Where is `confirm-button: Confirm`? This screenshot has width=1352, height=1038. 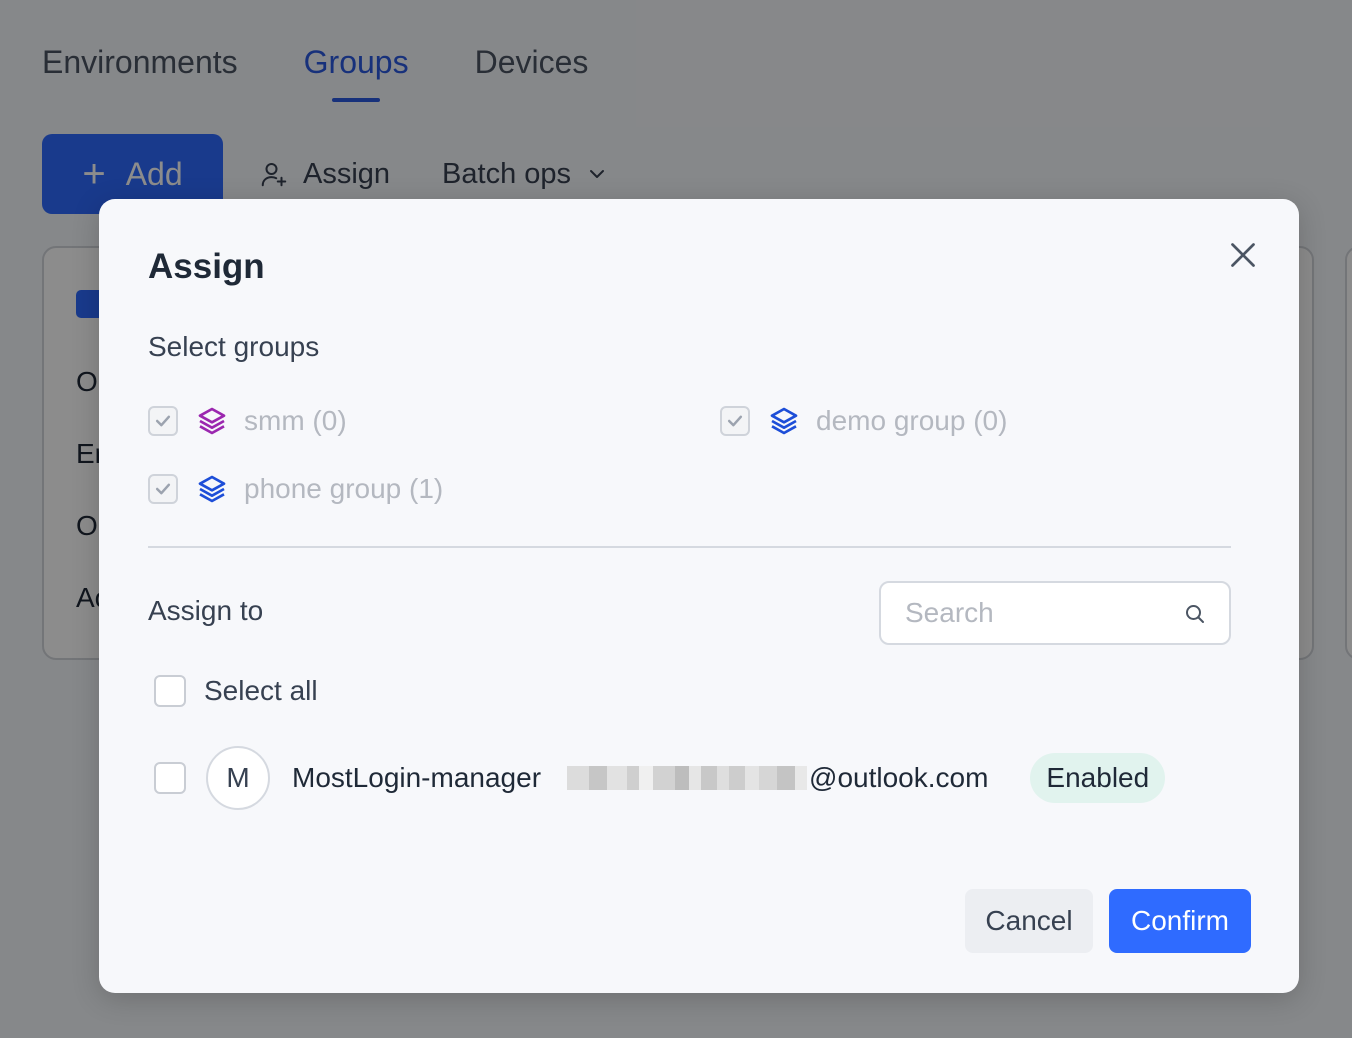 confirm-button: Confirm is located at coordinates (1180, 921).